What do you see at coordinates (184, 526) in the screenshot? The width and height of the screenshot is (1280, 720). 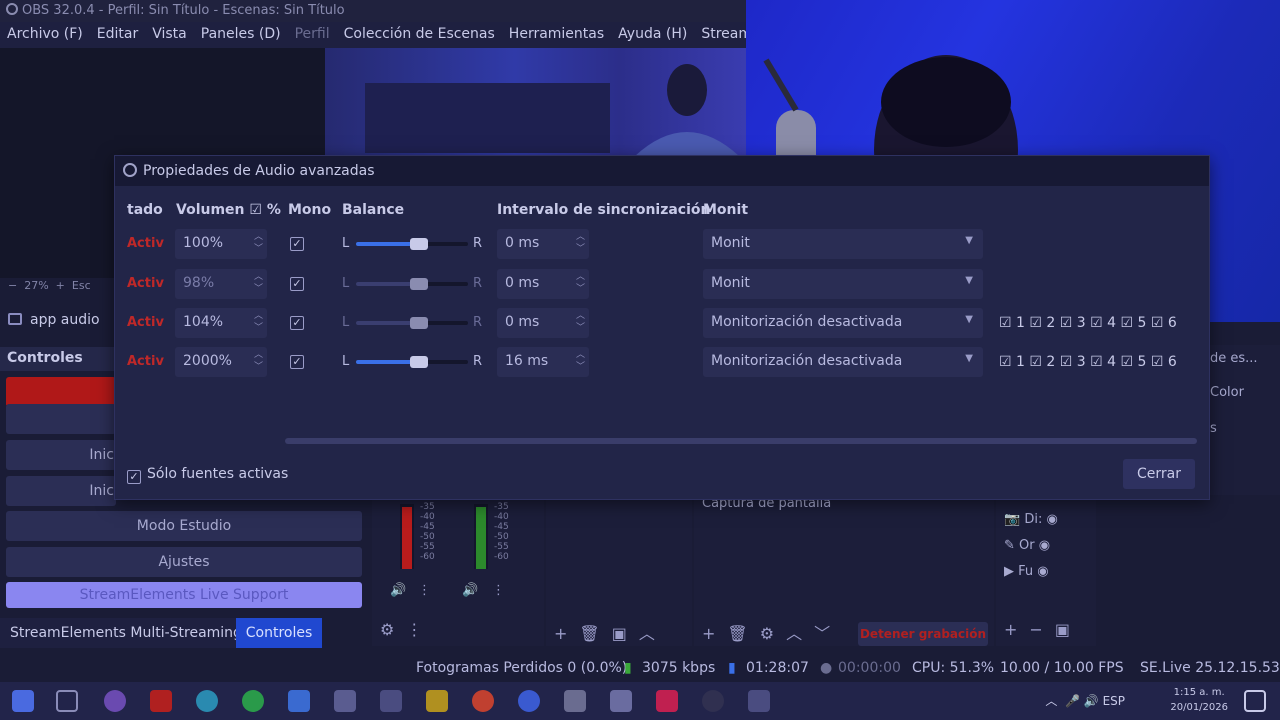 I see `studio-mode-button: Modo Estudio` at bounding box center [184, 526].